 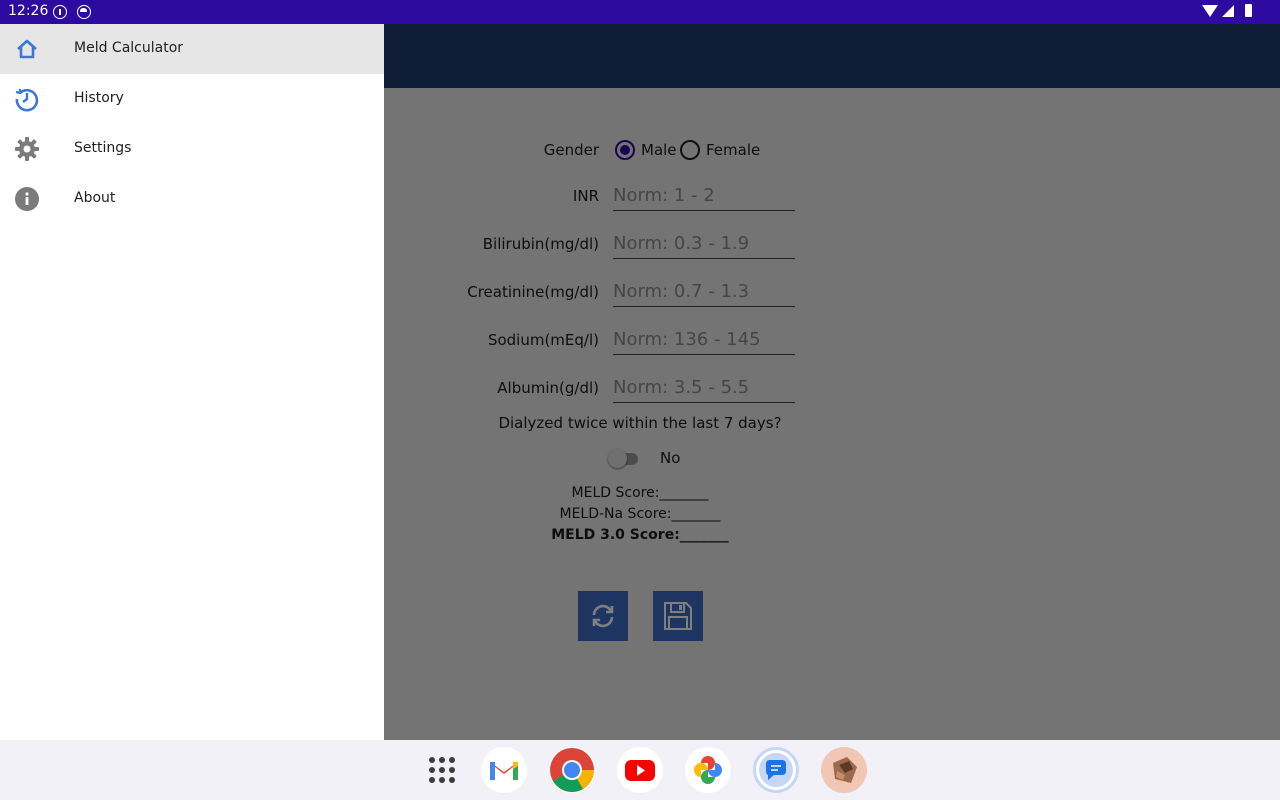 I want to click on battery-icon, so click(x=1248, y=10).